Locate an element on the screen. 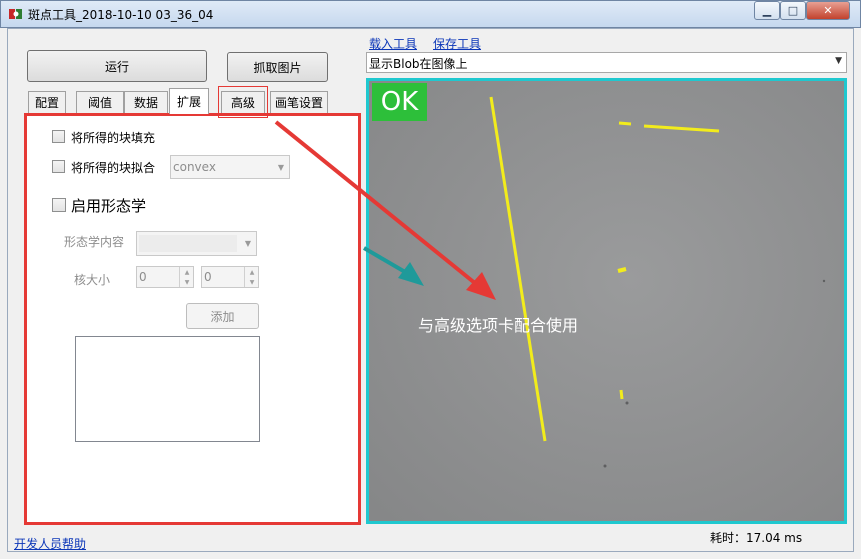  tab-extend: 扩展 is located at coordinates (189, 101).